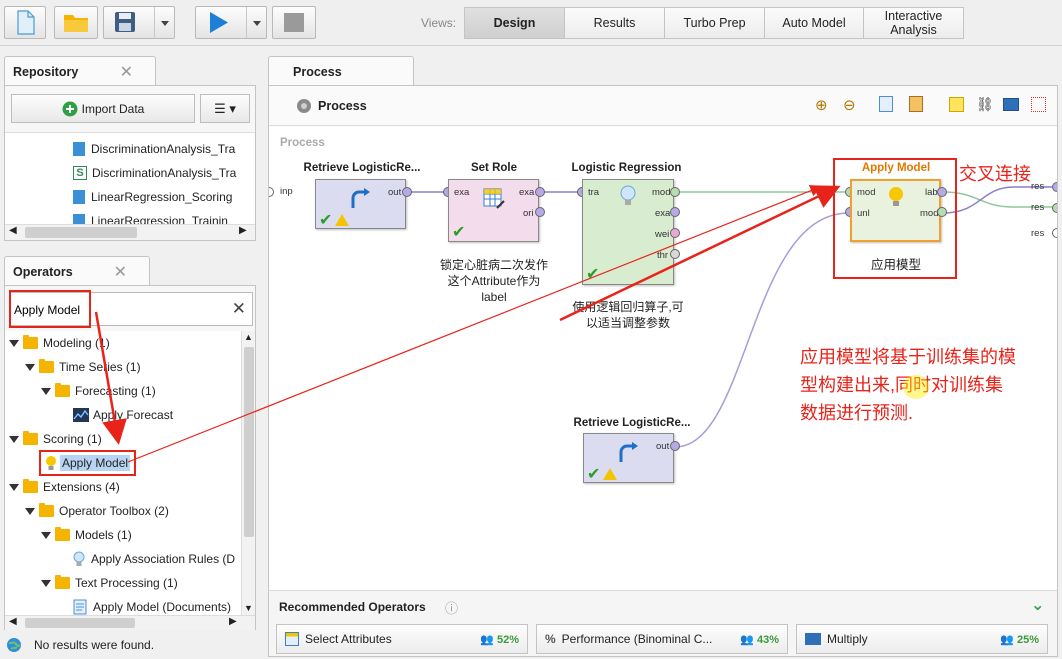 Image resolution: width=1062 pixels, height=659 pixels. Describe the element at coordinates (154, 173) in the screenshot. I see `list-item: S DiscriminationAnalysis_Tra` at that location.